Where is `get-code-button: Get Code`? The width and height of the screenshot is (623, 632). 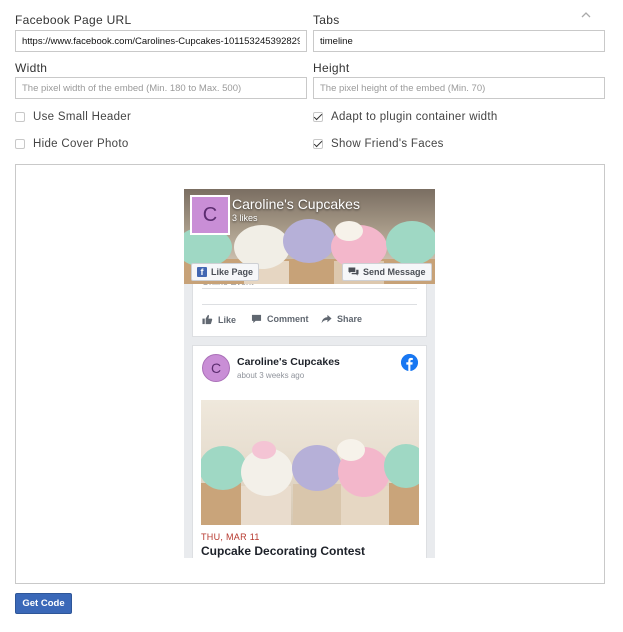
get-code-button: Get Code is located at coordinates (43, 603).